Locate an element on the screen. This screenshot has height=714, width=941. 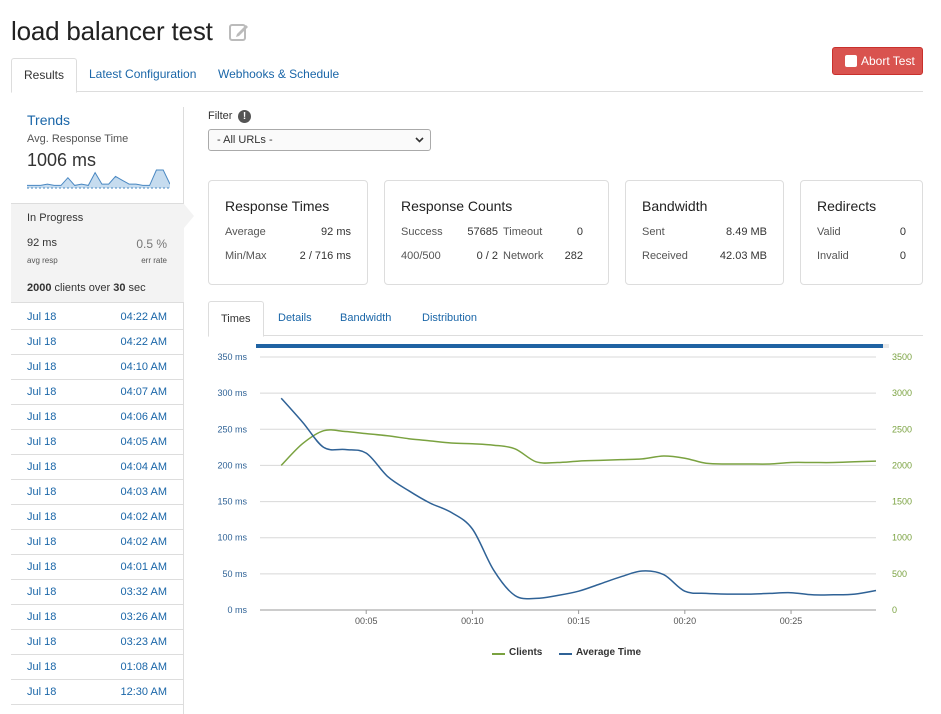
y-right-tick-label: 3000 is located at coordinates (902, 393).